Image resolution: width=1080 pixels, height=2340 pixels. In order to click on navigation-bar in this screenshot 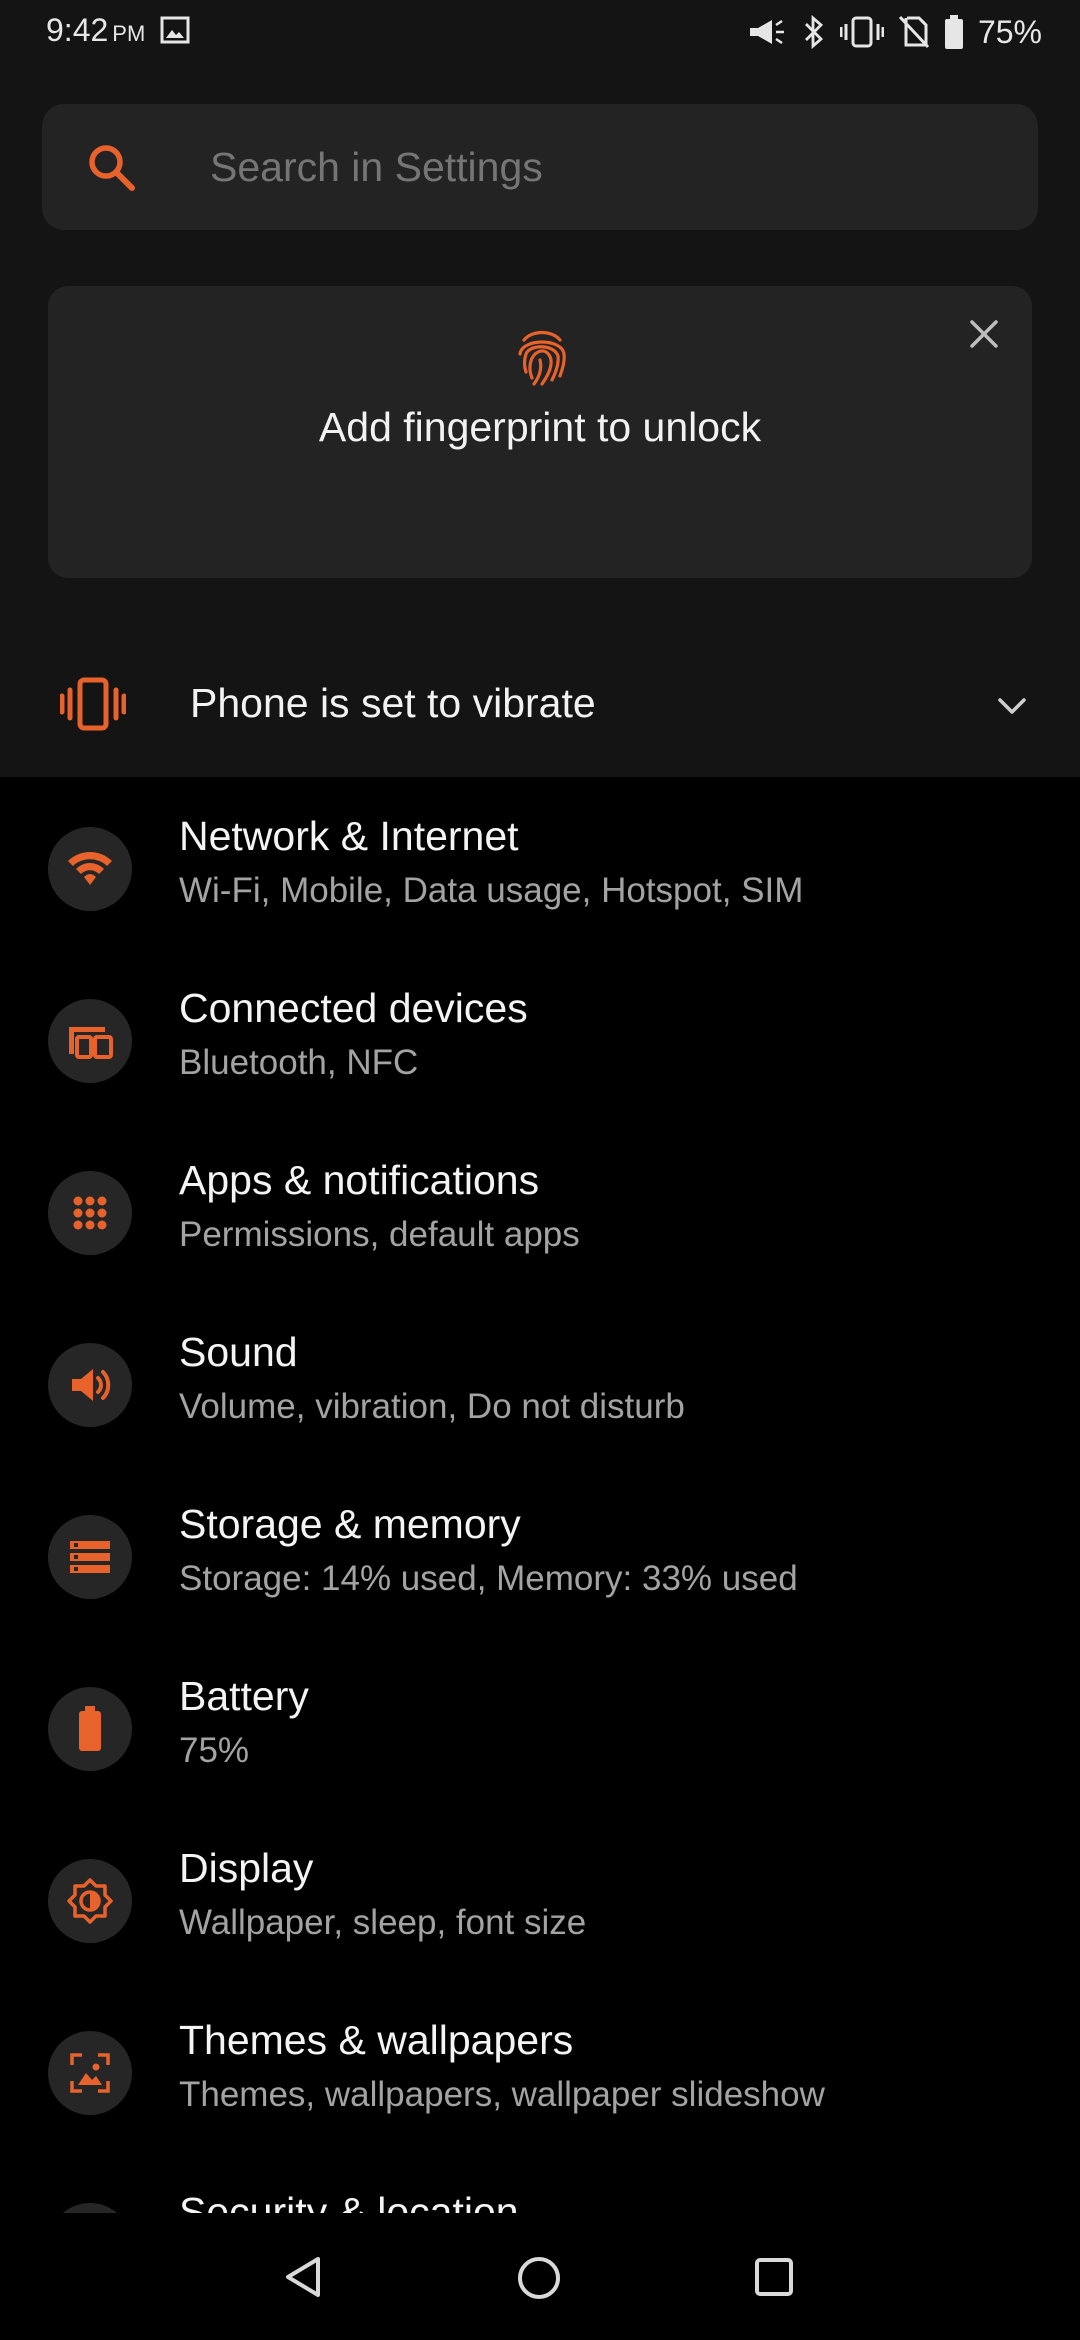, I will do `click(540, 2276)`.